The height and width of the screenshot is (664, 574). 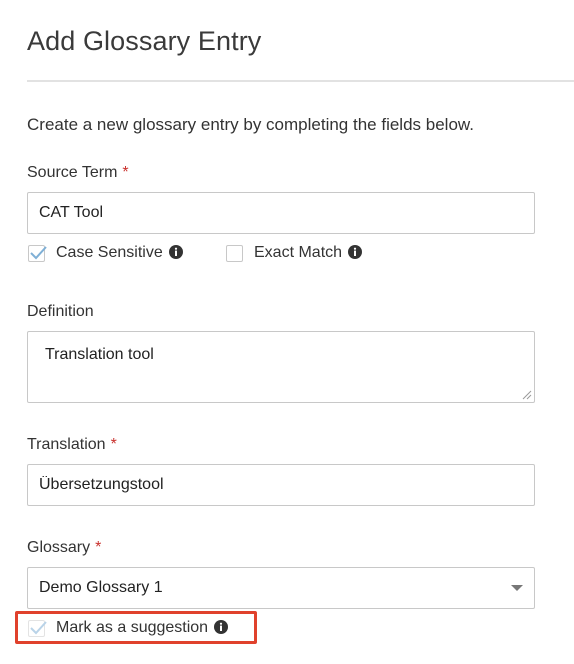 I want to click on case-sensitive-option: Case Sensitive, so click(x=105, y=253).